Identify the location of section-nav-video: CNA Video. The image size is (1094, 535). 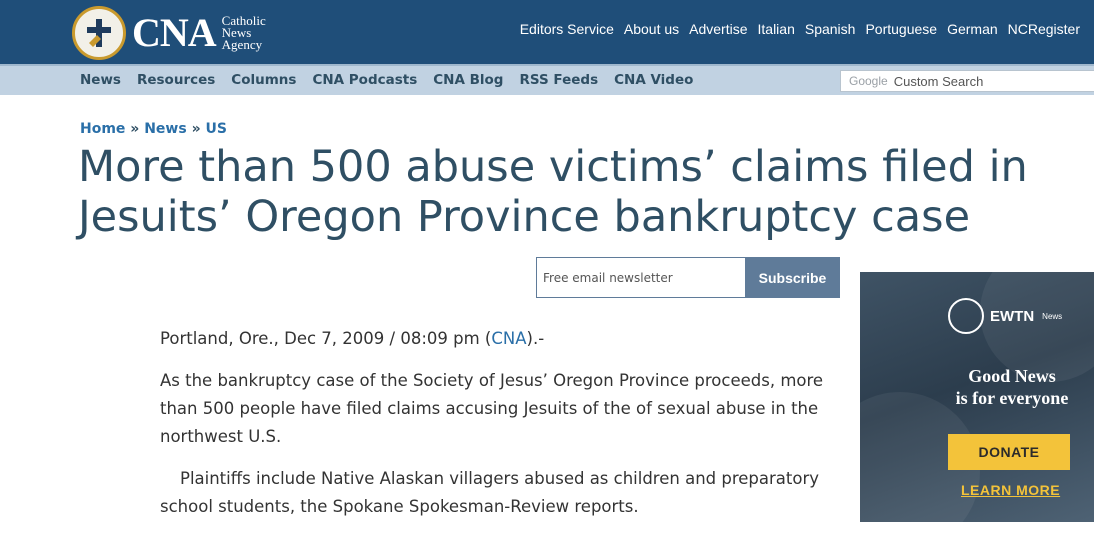
(653, 80).